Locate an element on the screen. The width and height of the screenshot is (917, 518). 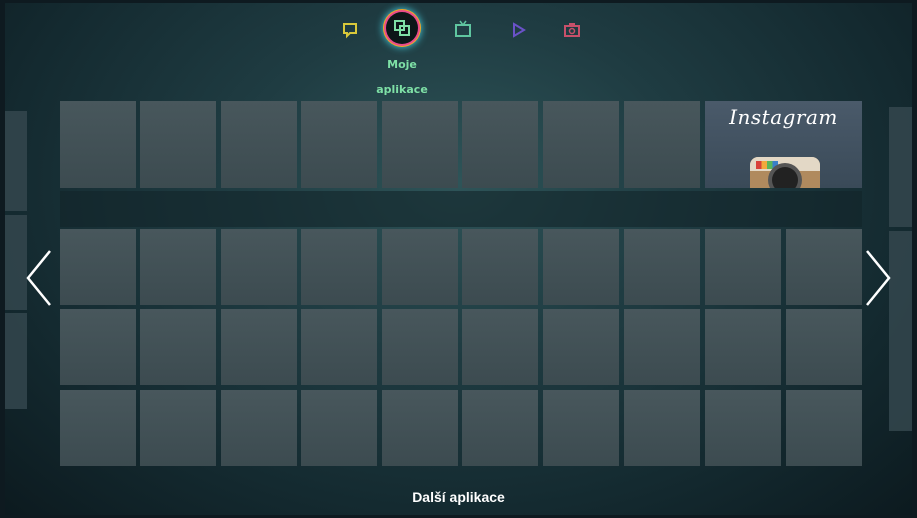
right-side-panel is located at coordinates (900, 167).